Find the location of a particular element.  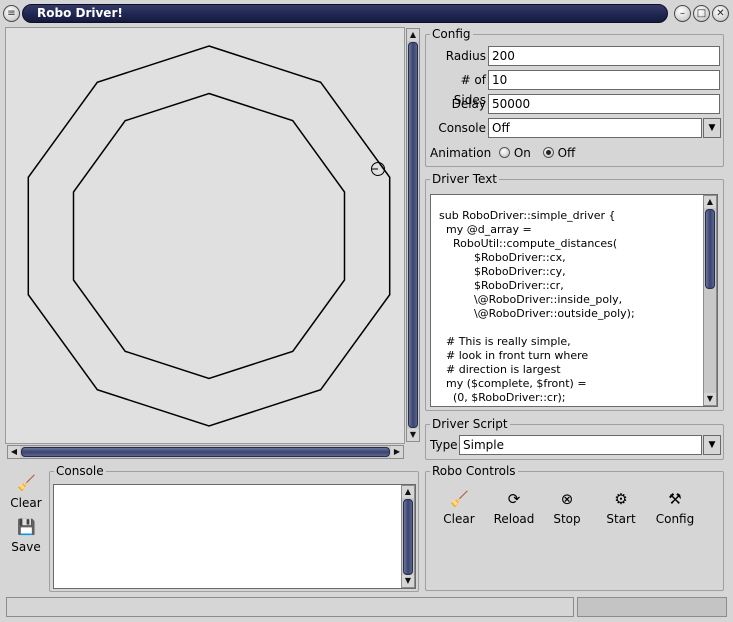

floppy-icon: 💾 is located at coordinates (26, 527).